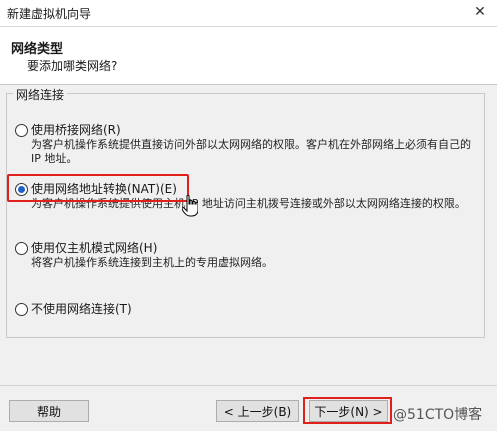 This screenshot has height=431, width=497. What do you see at coordinates (40, 94) in the screenshot?
I see `group-label: 网络连接` at bounding box center [40, 94].